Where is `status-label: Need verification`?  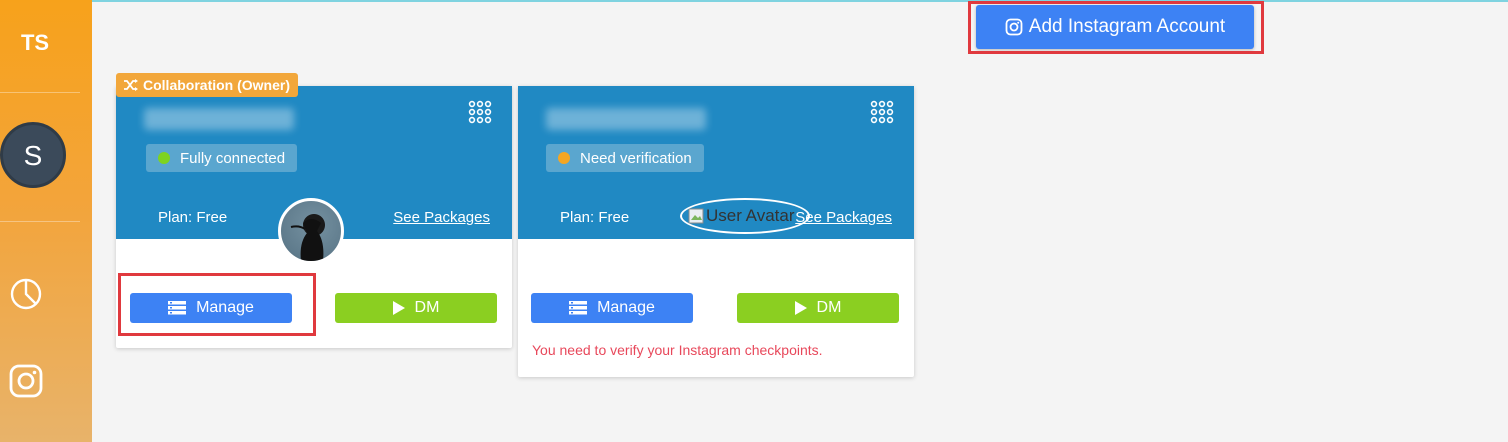 status-label: Need verification is located at coordinates (636, 158).